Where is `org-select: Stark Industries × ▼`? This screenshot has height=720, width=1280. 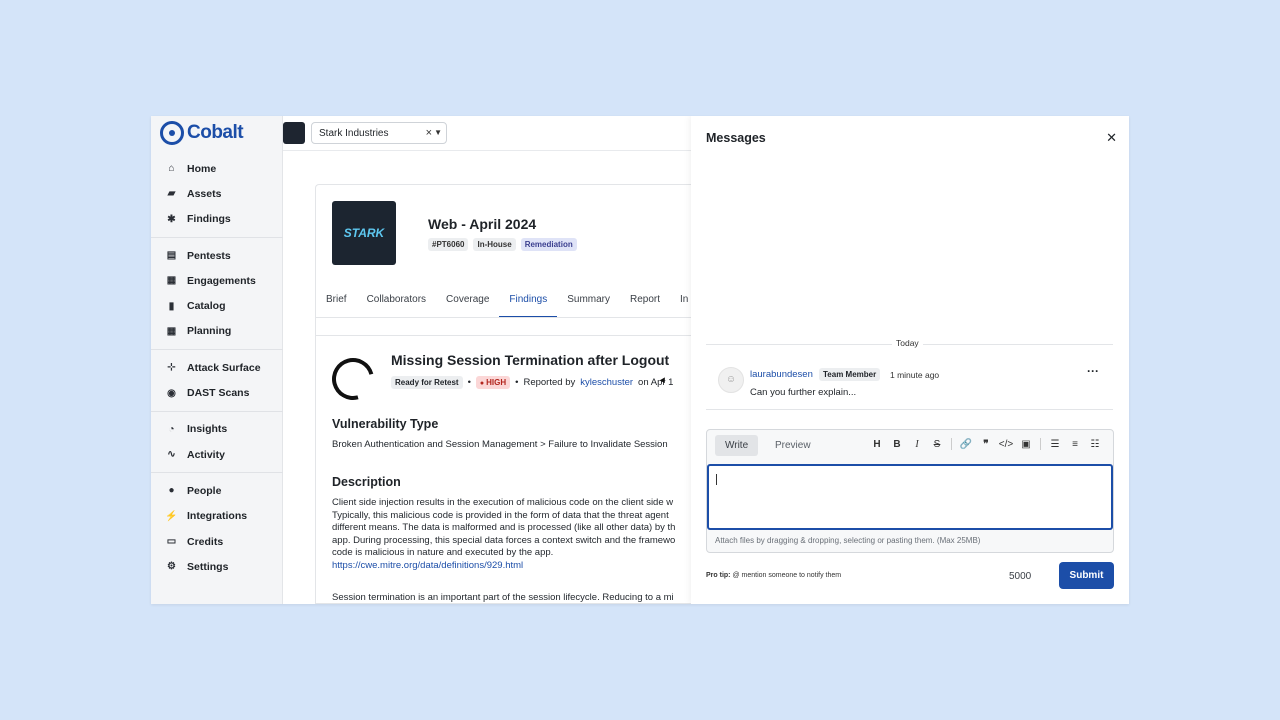 org-select: Stark Industries × ▼ is located at coordinates (379, 133).